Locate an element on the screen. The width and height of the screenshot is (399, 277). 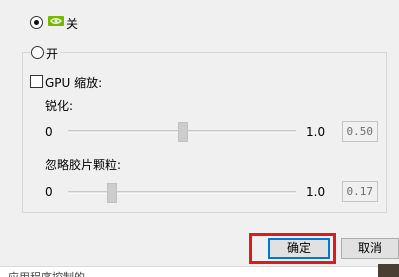
sharpen-slider-thumb is located at coordinates (183, 132).